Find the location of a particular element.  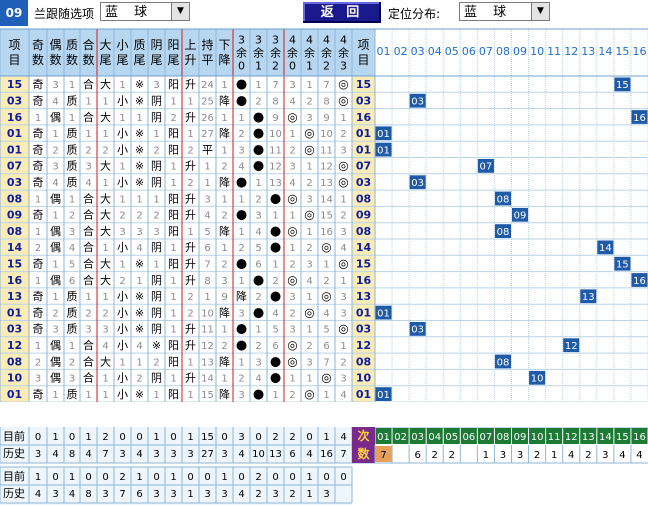

table-cell: 5 is located at coordinates (72, 264).